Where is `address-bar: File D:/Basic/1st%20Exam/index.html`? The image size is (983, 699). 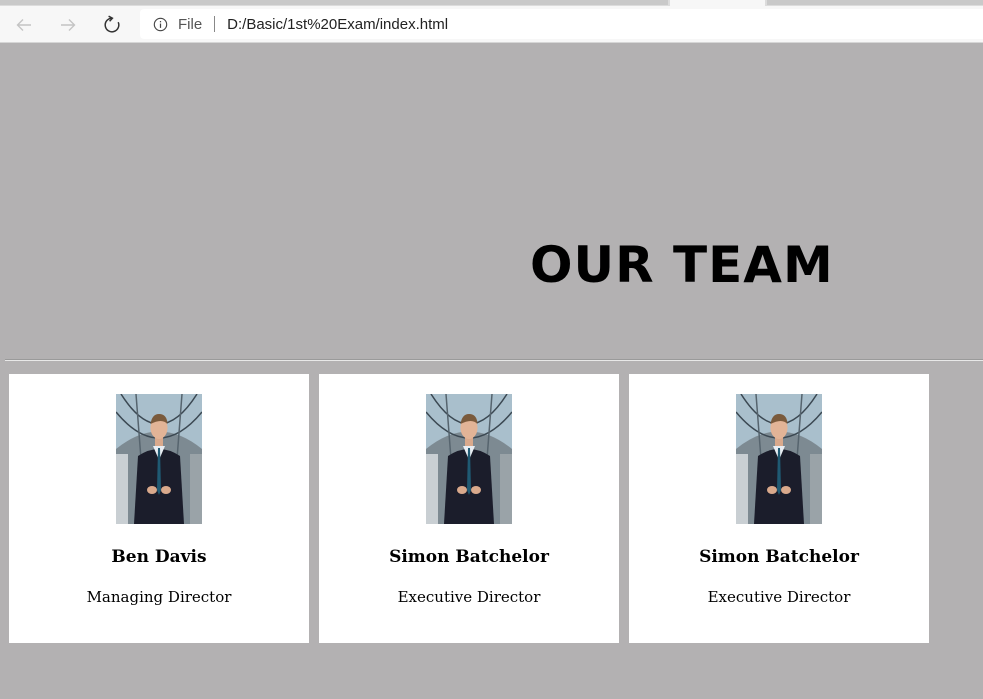
address-bar: File D:/Basic/1st%20Exam/index.html is located at coordinates (561, 24).